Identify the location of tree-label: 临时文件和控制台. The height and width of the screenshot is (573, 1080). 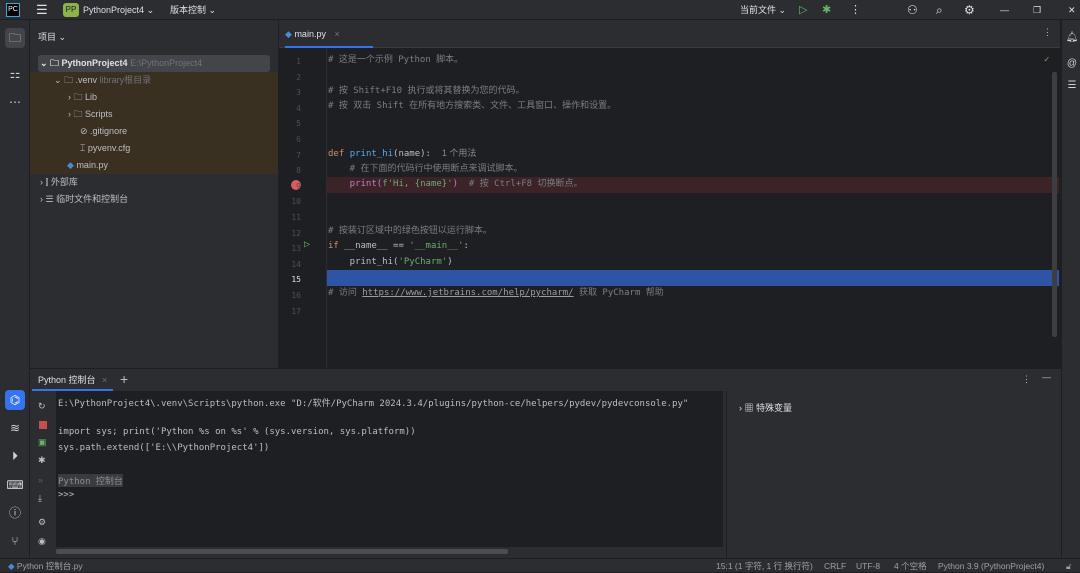
(92, 199).